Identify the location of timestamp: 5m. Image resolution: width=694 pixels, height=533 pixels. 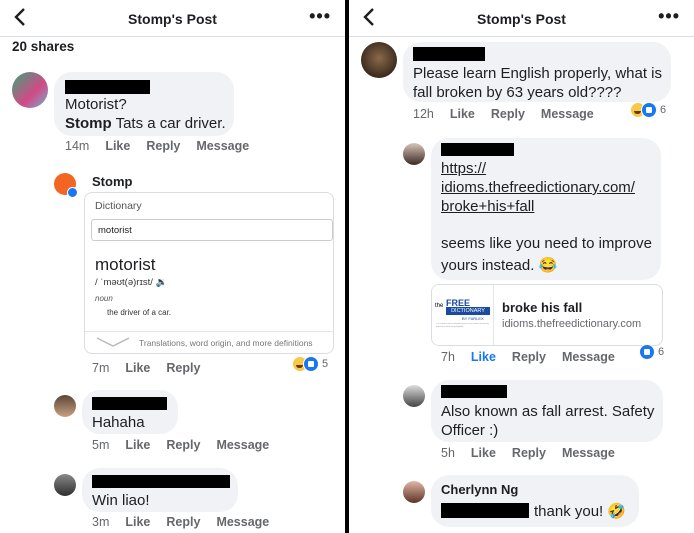
(101, 445).